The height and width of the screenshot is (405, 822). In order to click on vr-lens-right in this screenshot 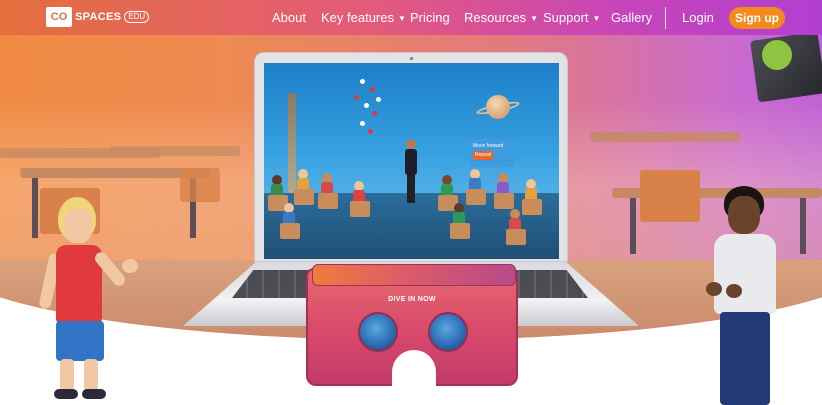, I will do `click(448, 332)`.